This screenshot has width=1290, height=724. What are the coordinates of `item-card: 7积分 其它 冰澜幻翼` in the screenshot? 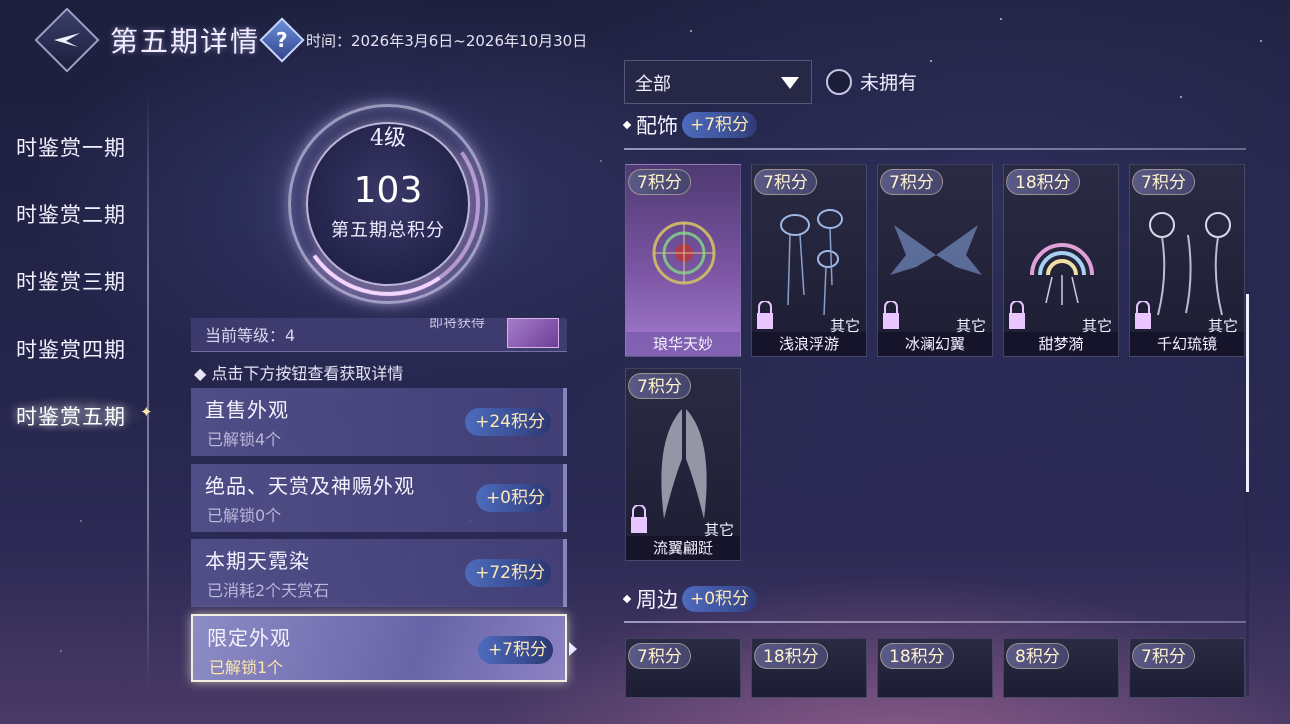 It's located at (935, 260).